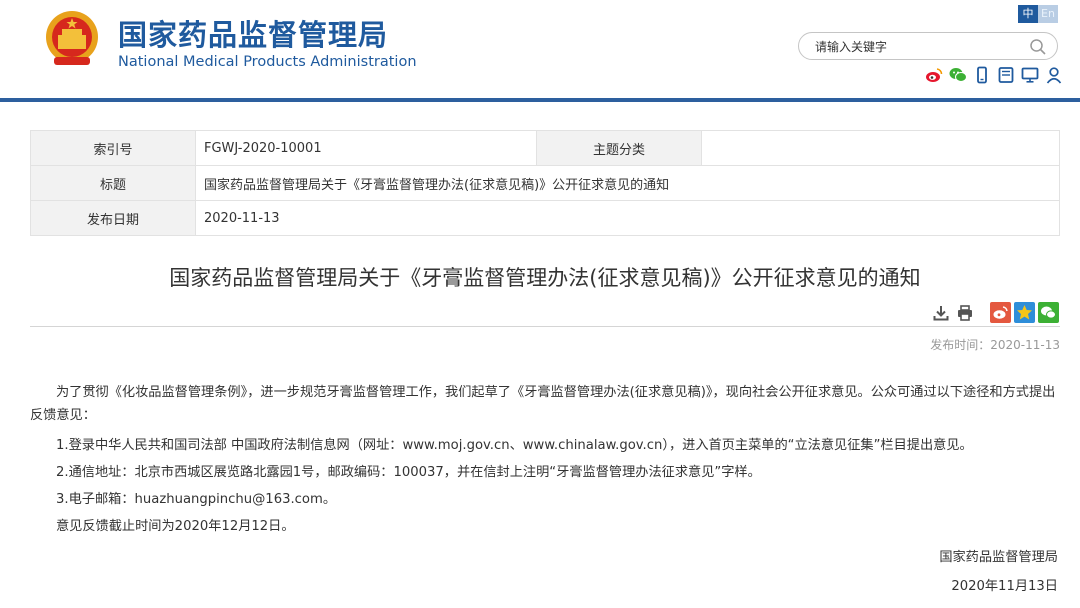 The width and height of the screenshot is (1080, 608). I want to click on wechat-icon, so click(958, 75).